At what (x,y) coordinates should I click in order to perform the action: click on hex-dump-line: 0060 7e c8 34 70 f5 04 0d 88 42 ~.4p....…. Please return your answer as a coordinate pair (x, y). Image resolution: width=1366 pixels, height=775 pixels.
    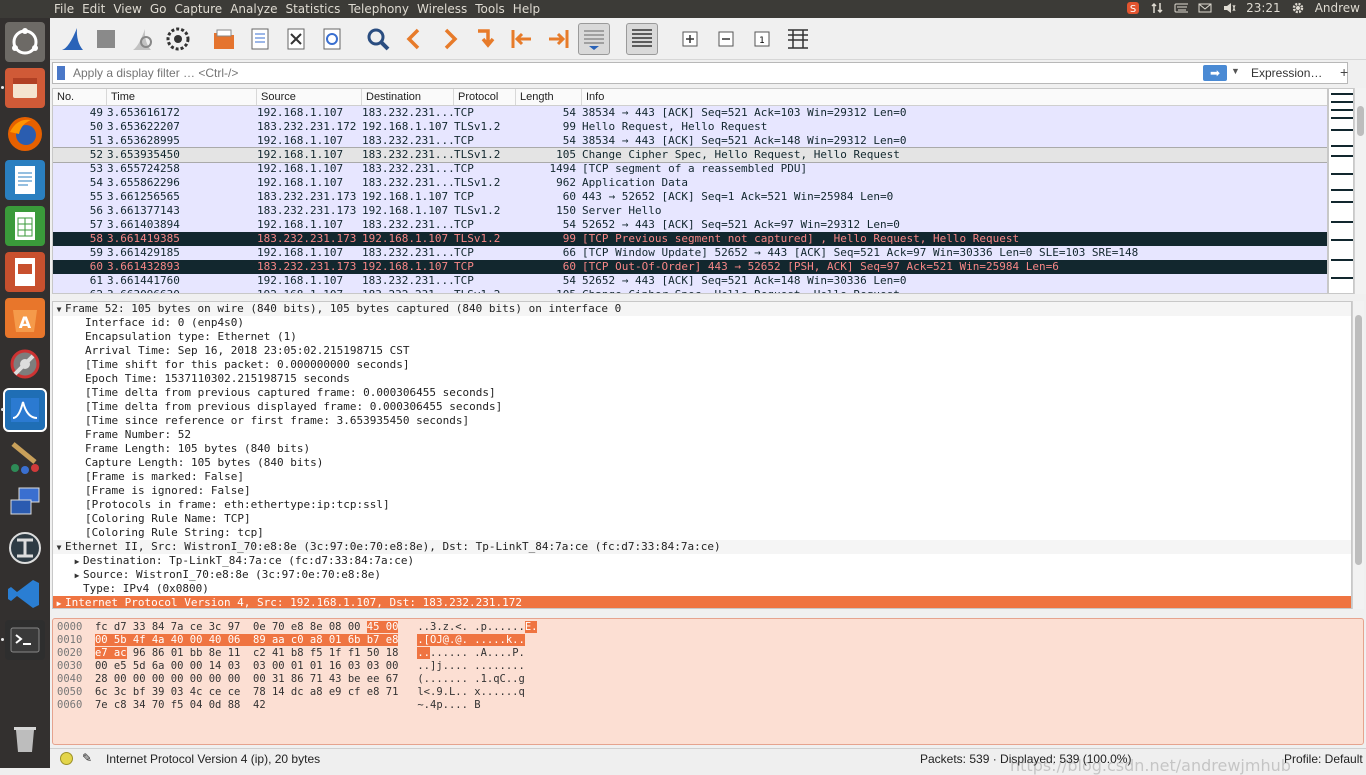
    Looking at the image, I should click on (269, 705).